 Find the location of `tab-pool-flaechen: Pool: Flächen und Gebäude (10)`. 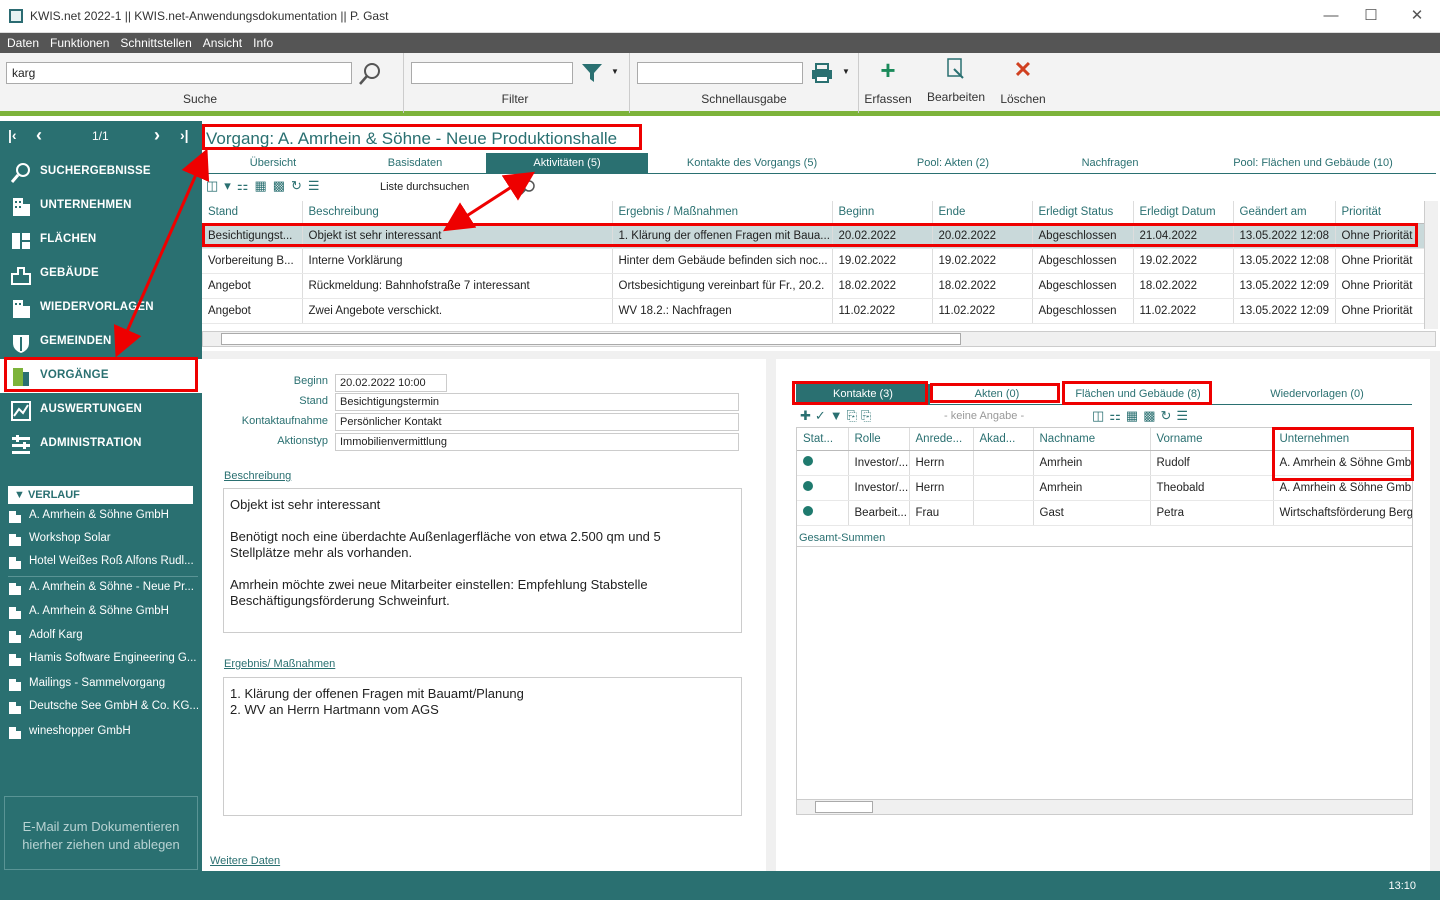

tab-pool-flaechen: Pool: Flächen und Gebäude (10) is located at coordinates (1313, 163).